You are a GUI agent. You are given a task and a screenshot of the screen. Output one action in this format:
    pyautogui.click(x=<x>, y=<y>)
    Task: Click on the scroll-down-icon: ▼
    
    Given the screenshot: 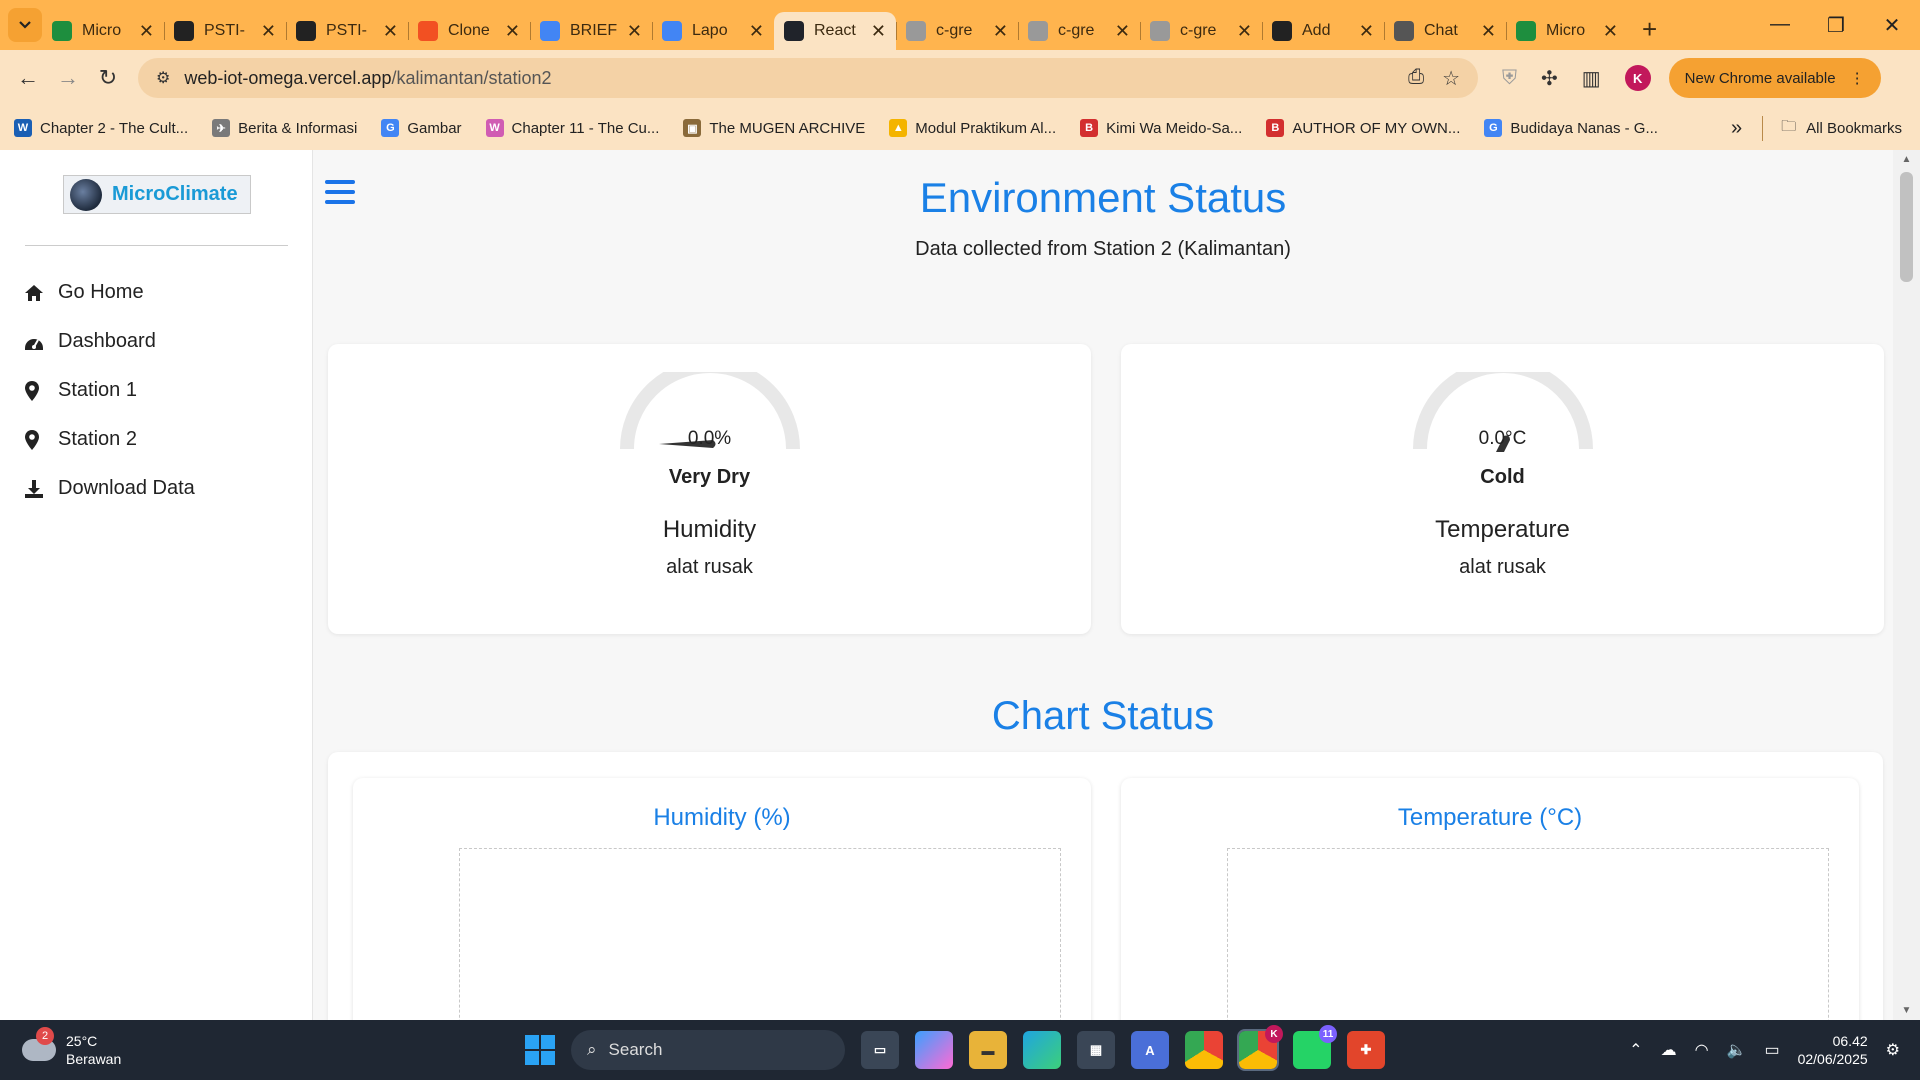 What is the action you would take?
    pyautogui.click(x=1906, y=1010)
    